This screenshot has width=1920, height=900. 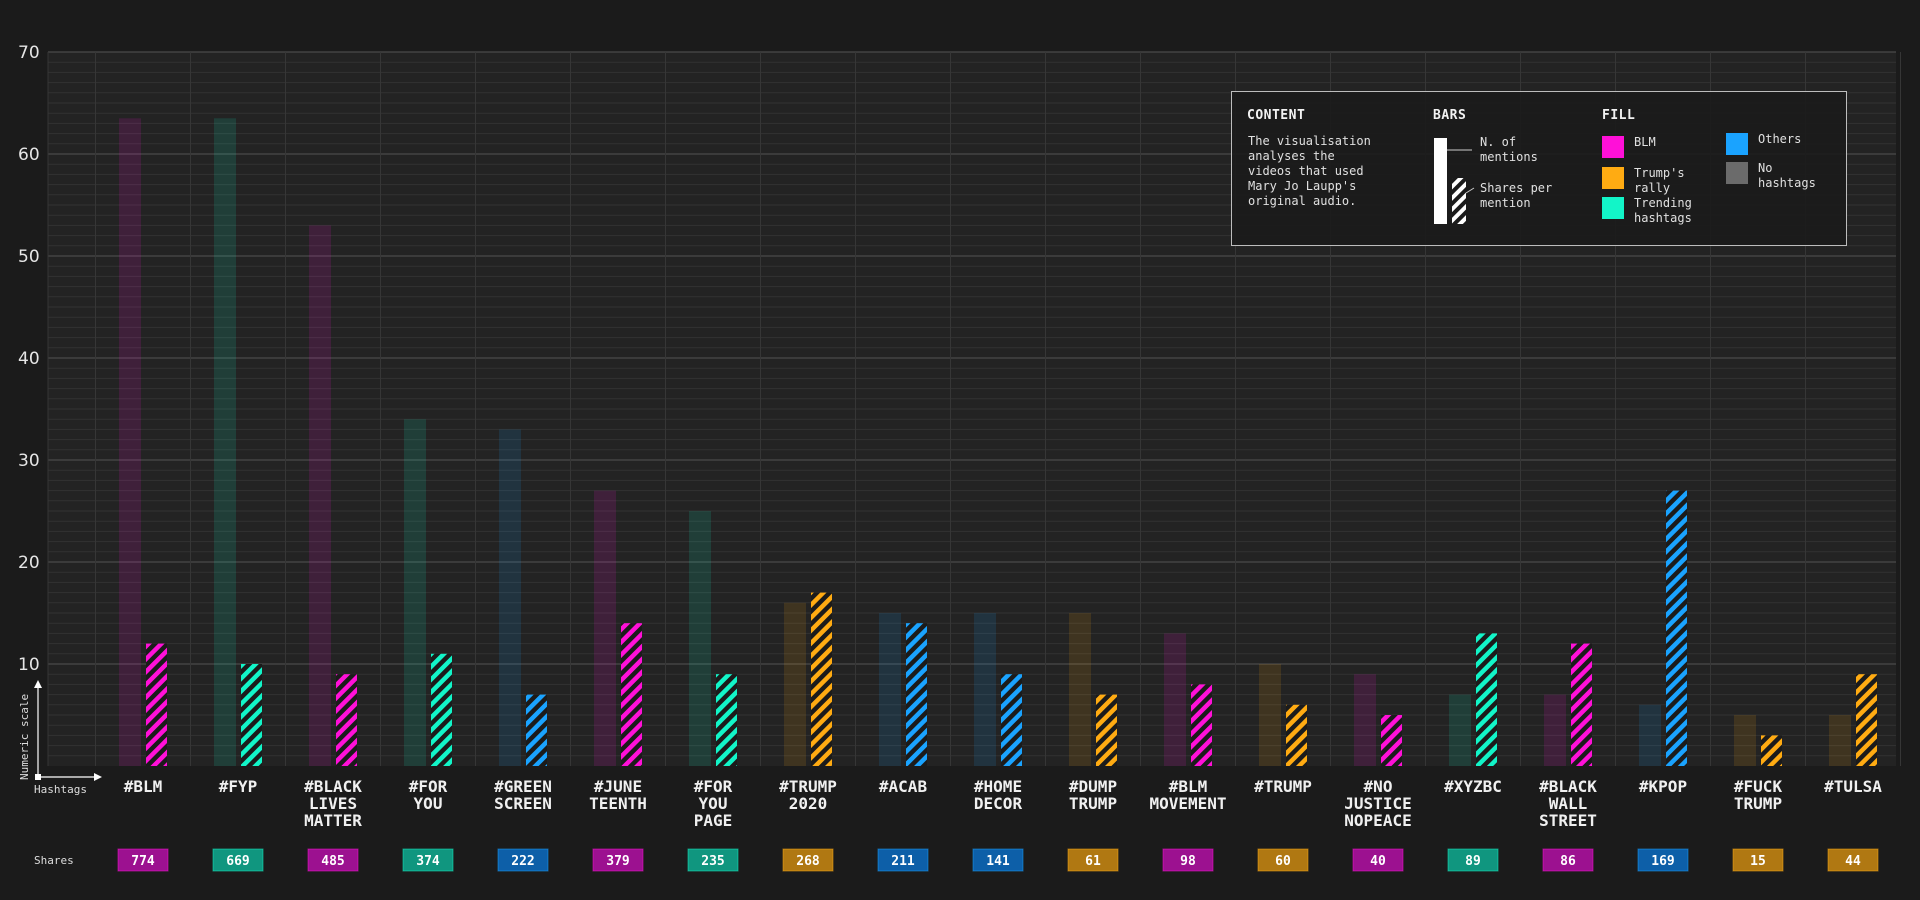 I want to click on category-label: #GREEN SCREEN, so click(x=523, y=795).